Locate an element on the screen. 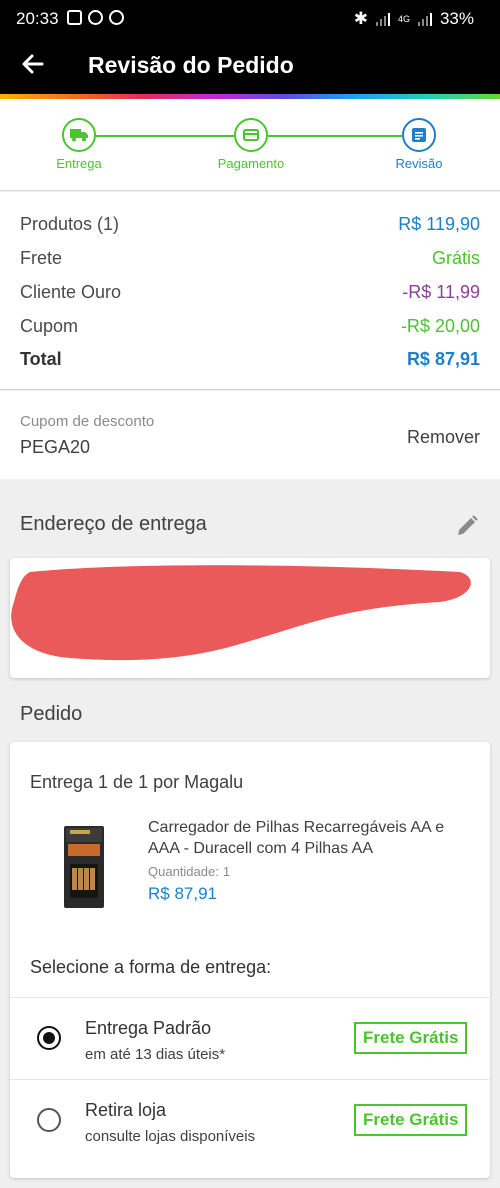 The width and height of the screenshot is (500, 1188). summary-label: Cupom is located at coordinates (49, 326).